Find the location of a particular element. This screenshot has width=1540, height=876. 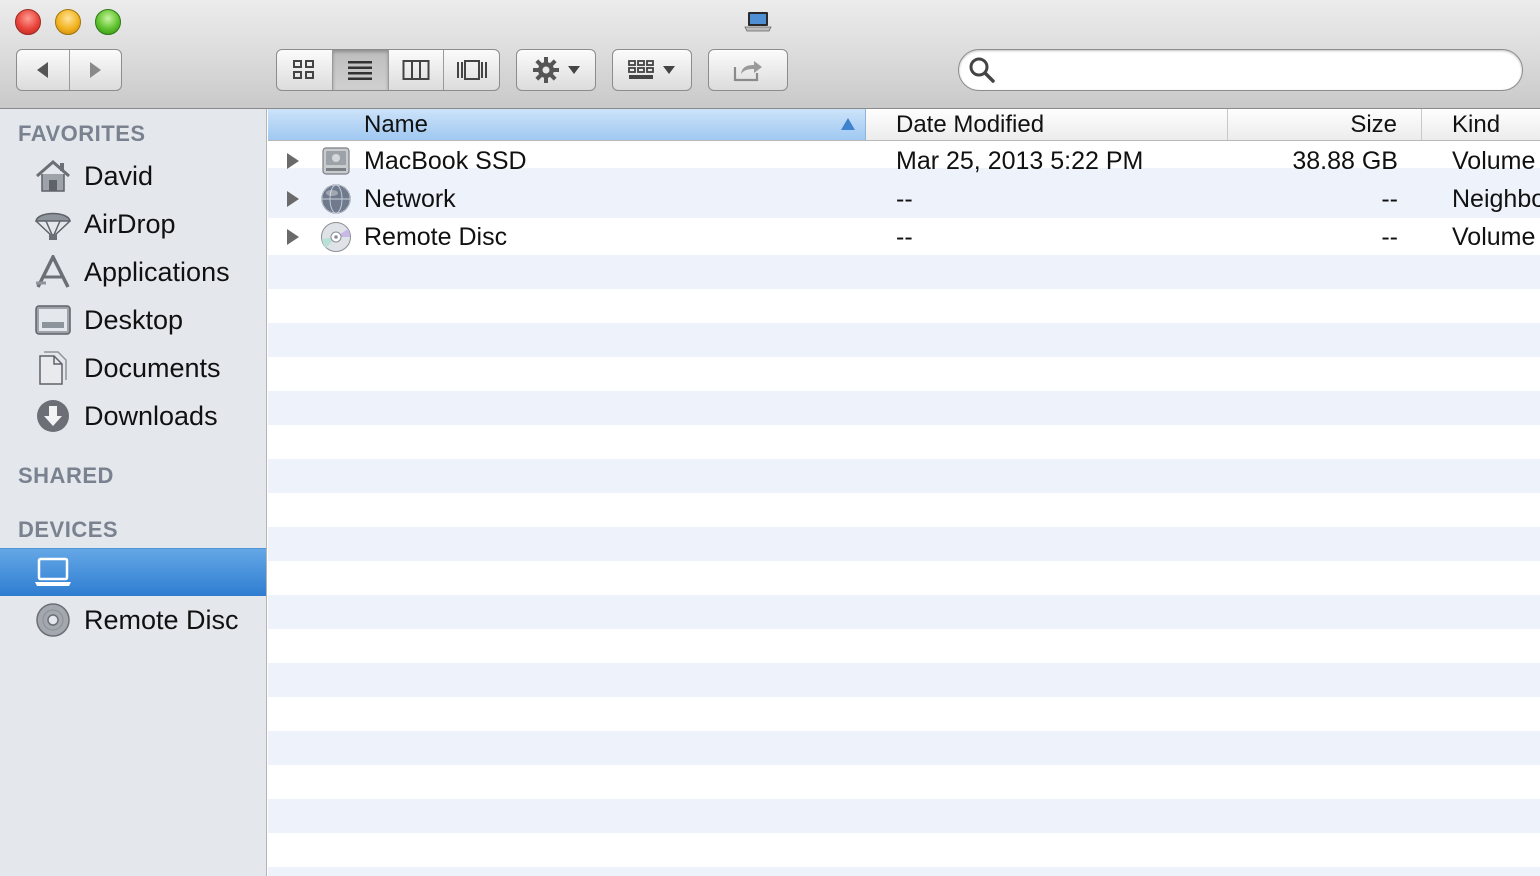

sidebar-item-label: AirDrop is located at coordinates (130, 223).